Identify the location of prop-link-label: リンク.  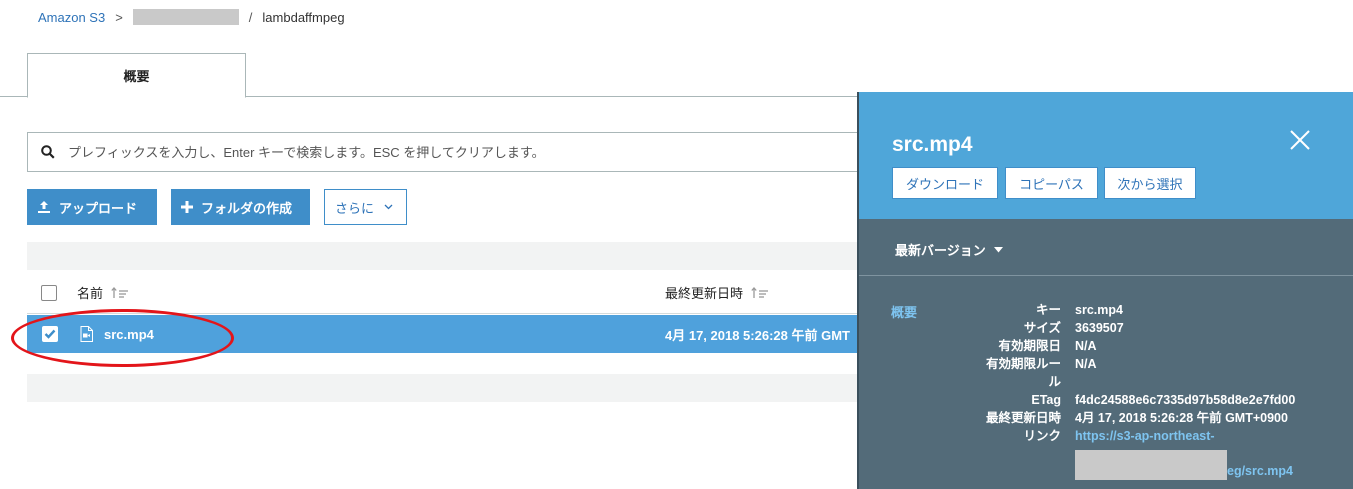
(1042, 436).